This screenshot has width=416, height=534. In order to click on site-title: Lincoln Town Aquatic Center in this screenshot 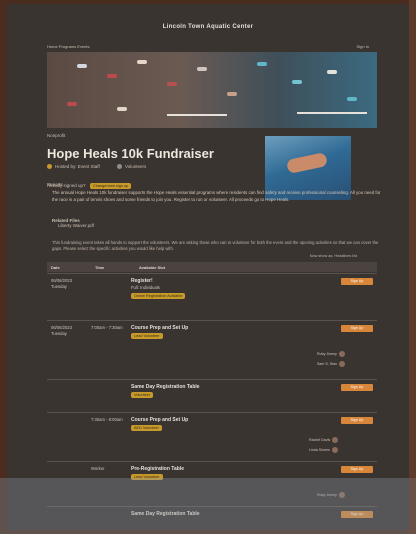, I will do `click(208, 27)`.